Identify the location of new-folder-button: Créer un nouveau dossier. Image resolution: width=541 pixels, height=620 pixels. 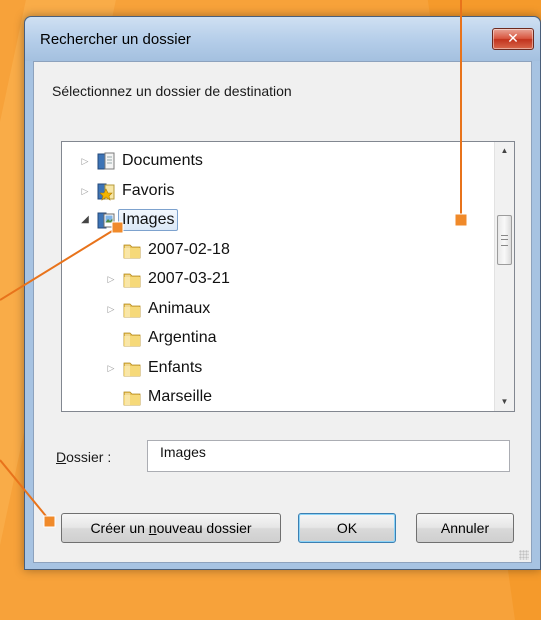
(171, 528).